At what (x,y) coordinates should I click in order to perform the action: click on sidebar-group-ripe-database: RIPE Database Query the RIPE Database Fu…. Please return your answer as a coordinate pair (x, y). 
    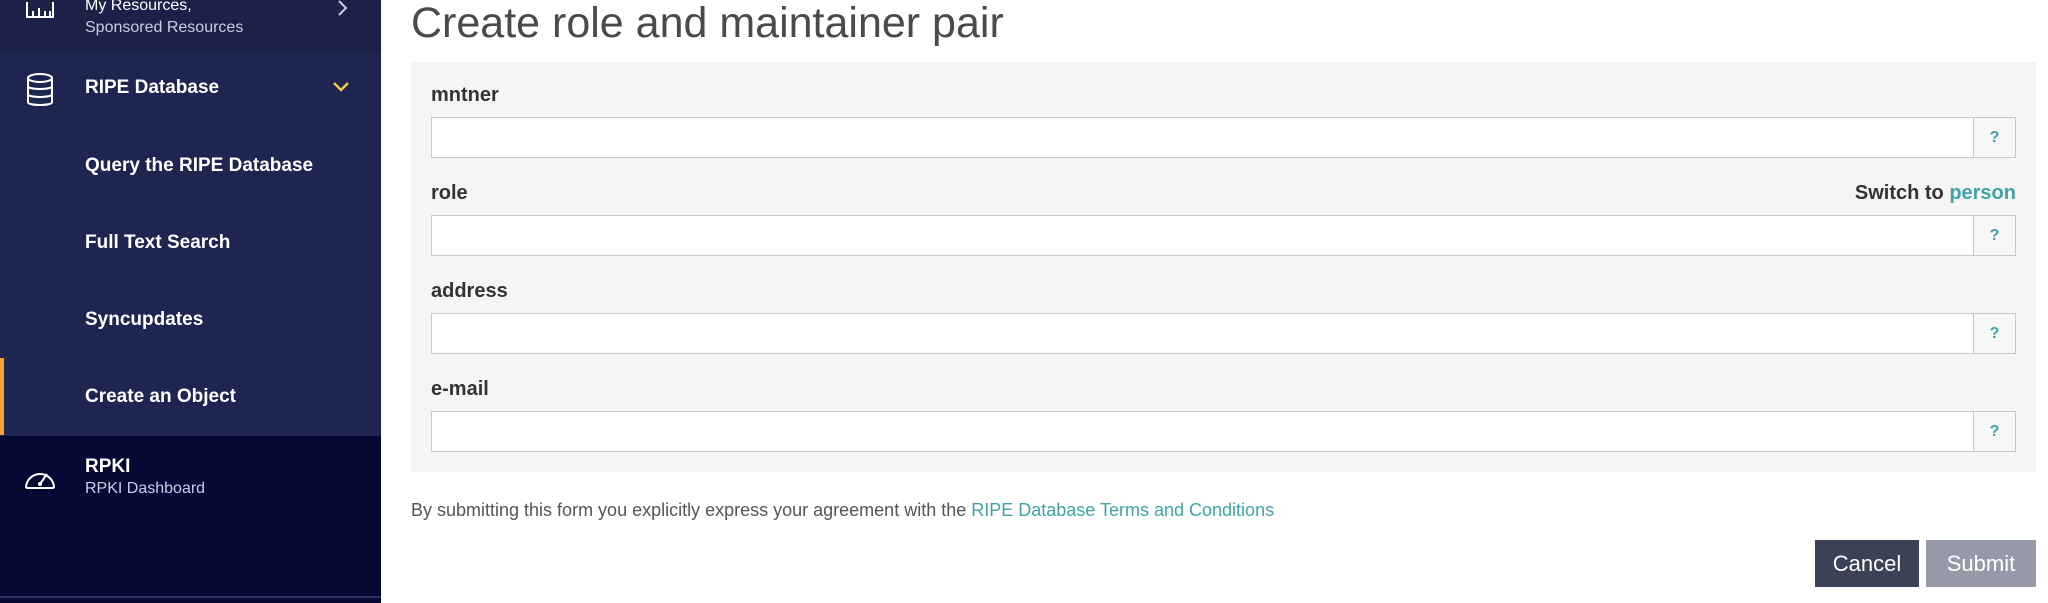
    Looking at the image, I should click on (190, 243).